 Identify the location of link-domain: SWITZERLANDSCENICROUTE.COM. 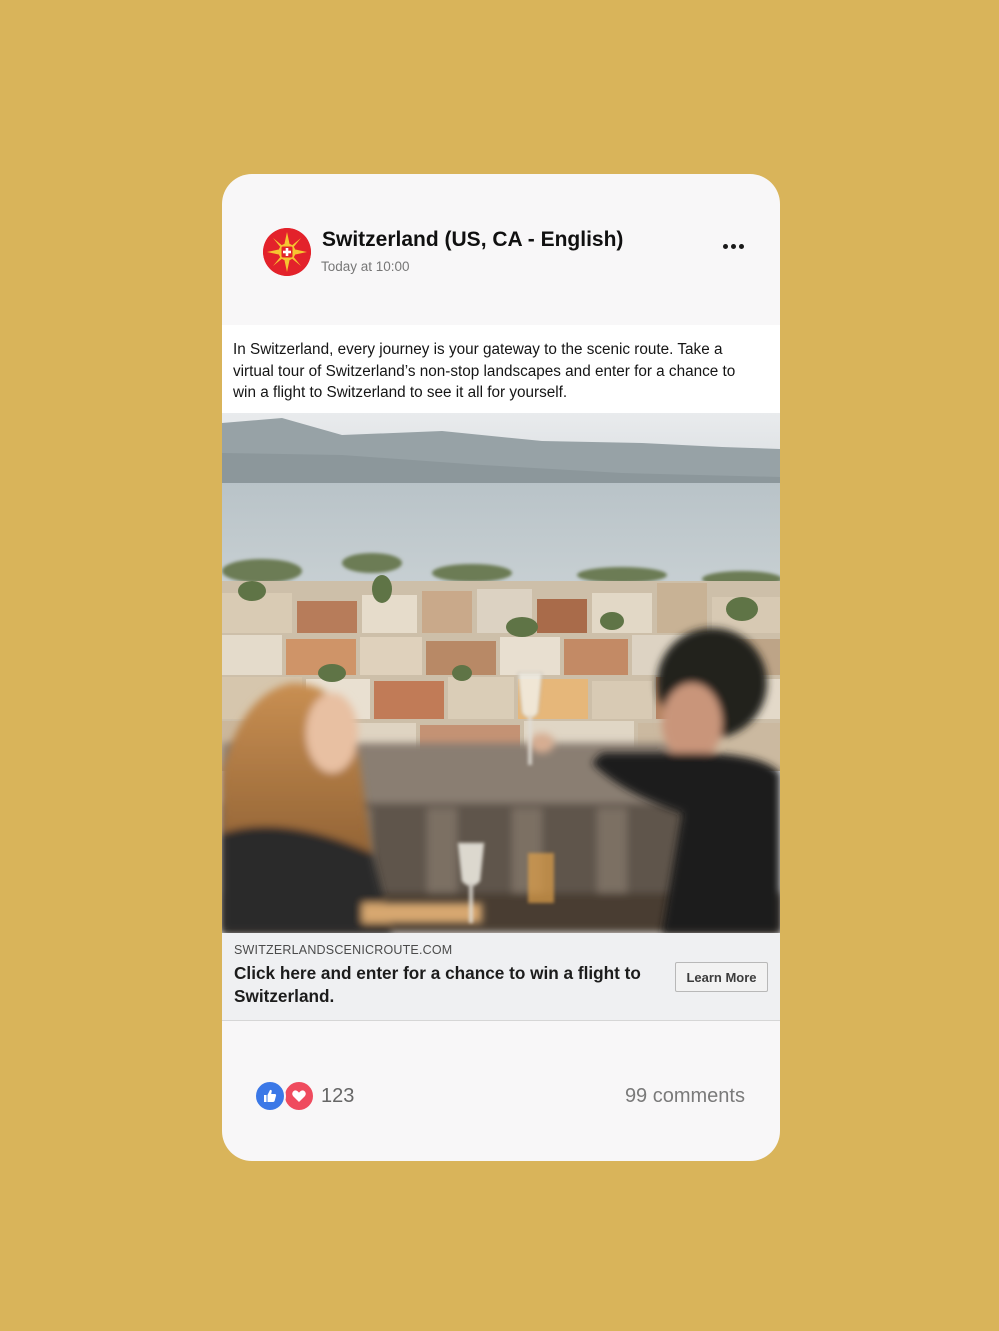
(343, 950).